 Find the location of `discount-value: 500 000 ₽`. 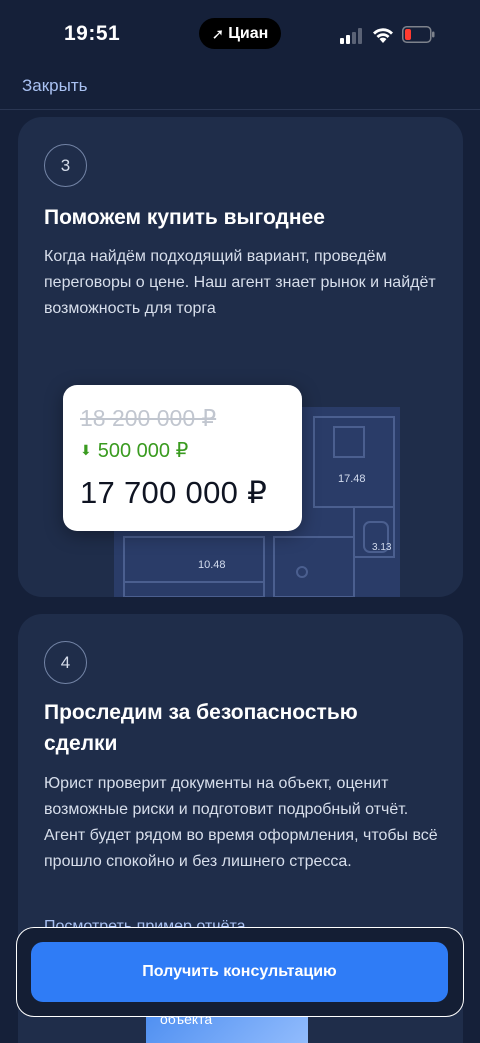

discount-value: 500 000 ₽ is located at coordinates (143, 451).